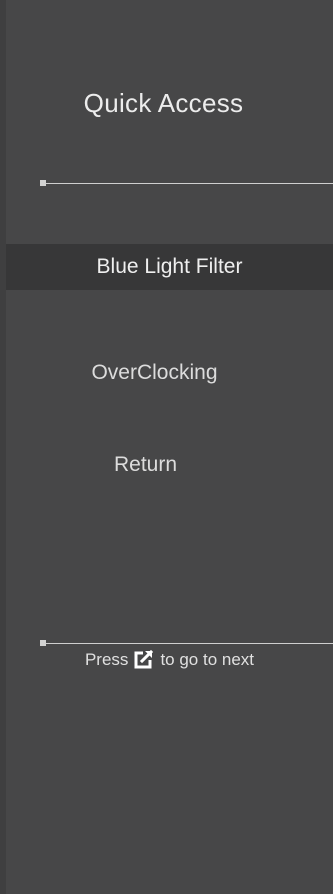 The image size is (333, 894). I want to click on navigation-hint: Press to go to next, so click(169, 660).